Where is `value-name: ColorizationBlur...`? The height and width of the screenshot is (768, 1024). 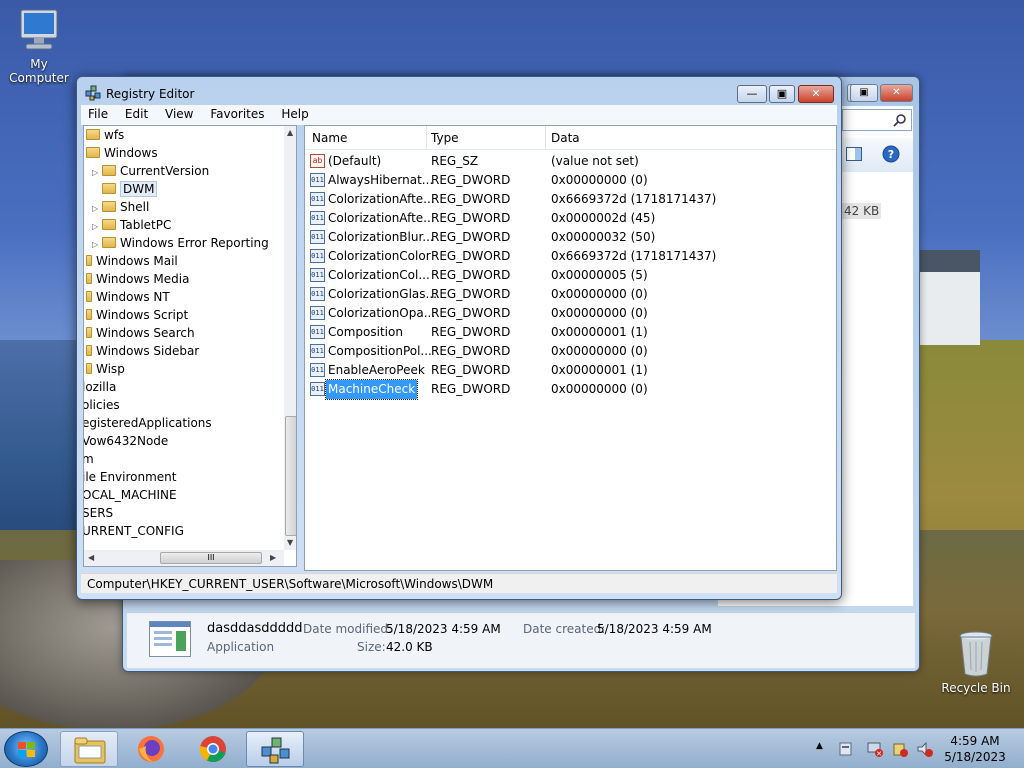 value-name: ColorizationBlur... is located at coordinates (381, 237).